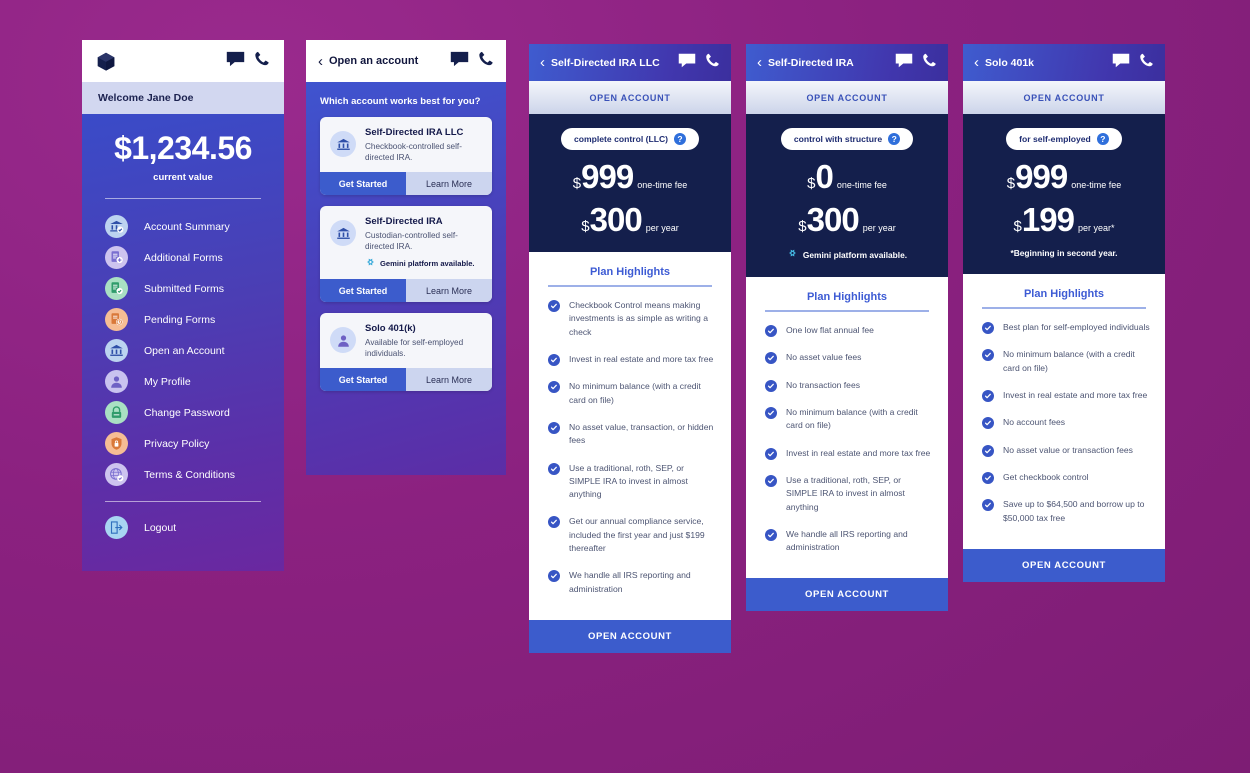 This screenshot has width=1250, height=773. What do you see at coordinates (177, 443) in the screenshot?
I see `sidebar-item-label: Privacy Policy` at bounding box center [177, 443].